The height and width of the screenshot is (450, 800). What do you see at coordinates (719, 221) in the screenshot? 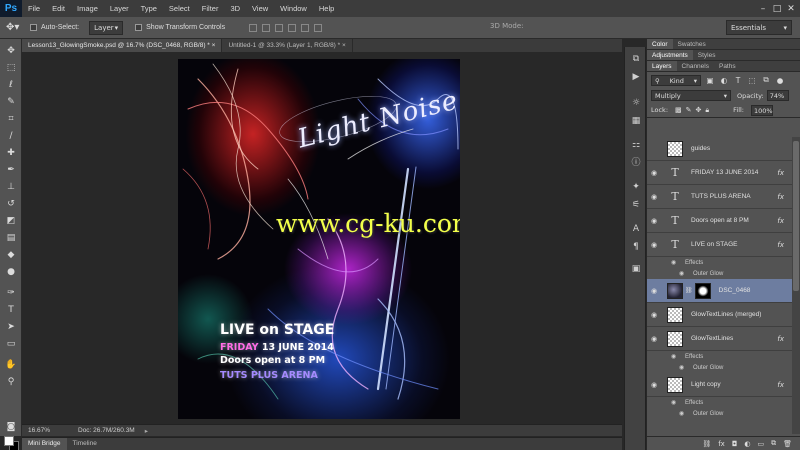
I see `layer-row: ◉ T Doors open at 8 PM fx` at bounding box center [719, 221].